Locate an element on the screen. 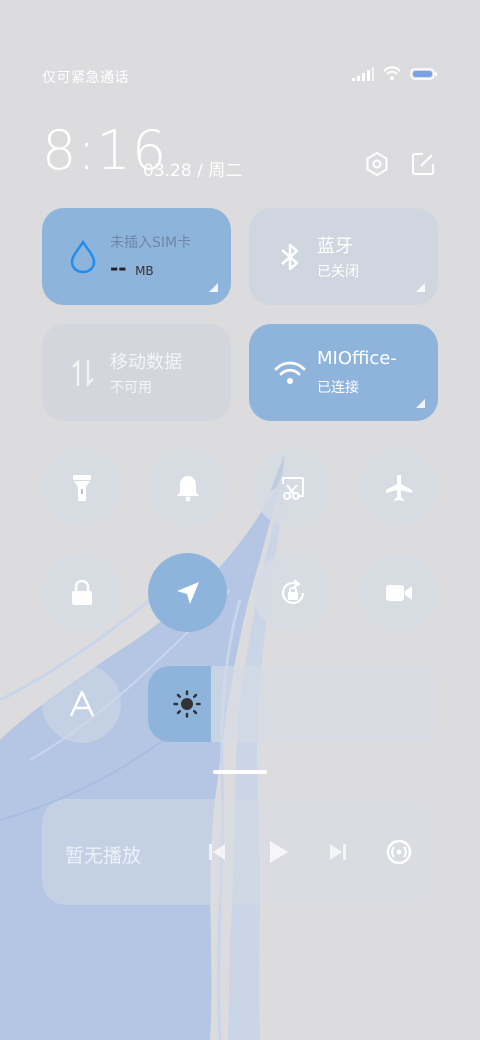 The width and height of the screenshot is (480, 1040). play-button is located at coordinates (278, 852).